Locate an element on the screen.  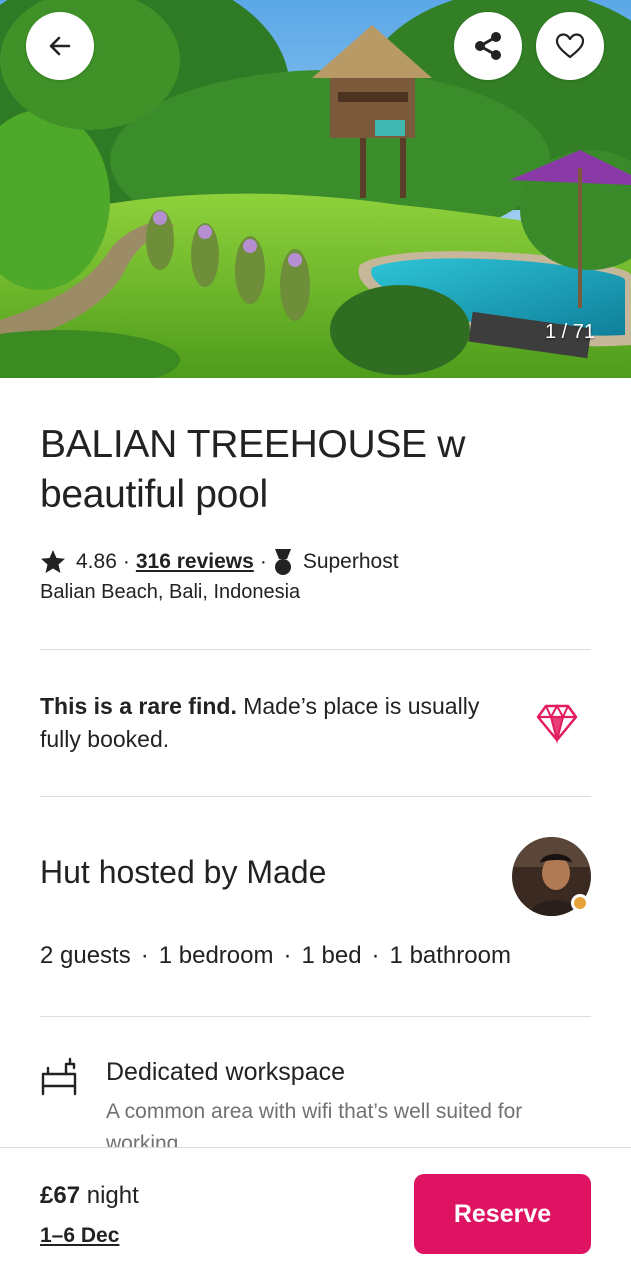
arrow-left-icon is located at coordinates (60, 46).